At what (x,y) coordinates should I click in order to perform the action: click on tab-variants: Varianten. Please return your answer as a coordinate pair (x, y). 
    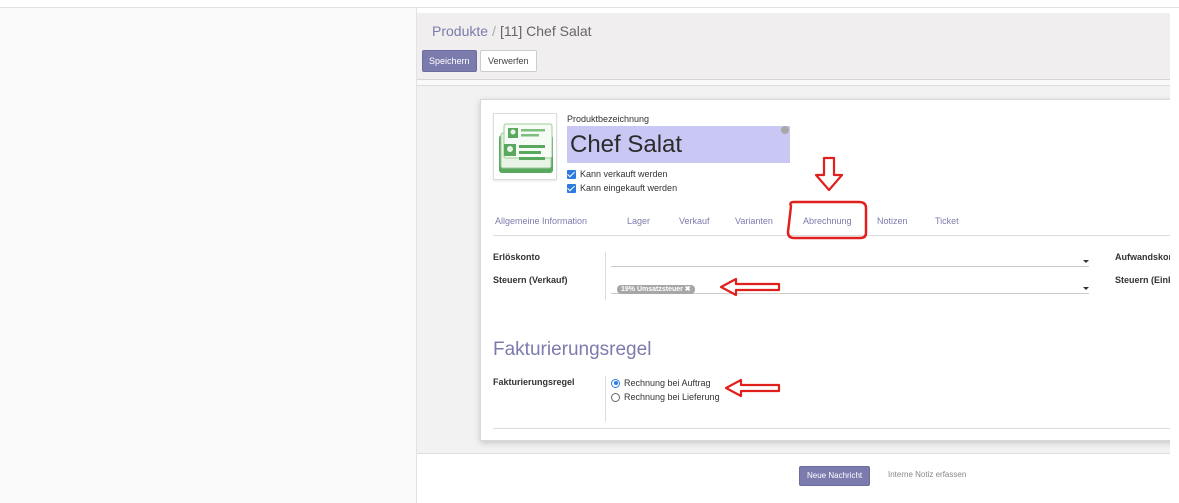
    Looking at the image, I should click on (754, 221).